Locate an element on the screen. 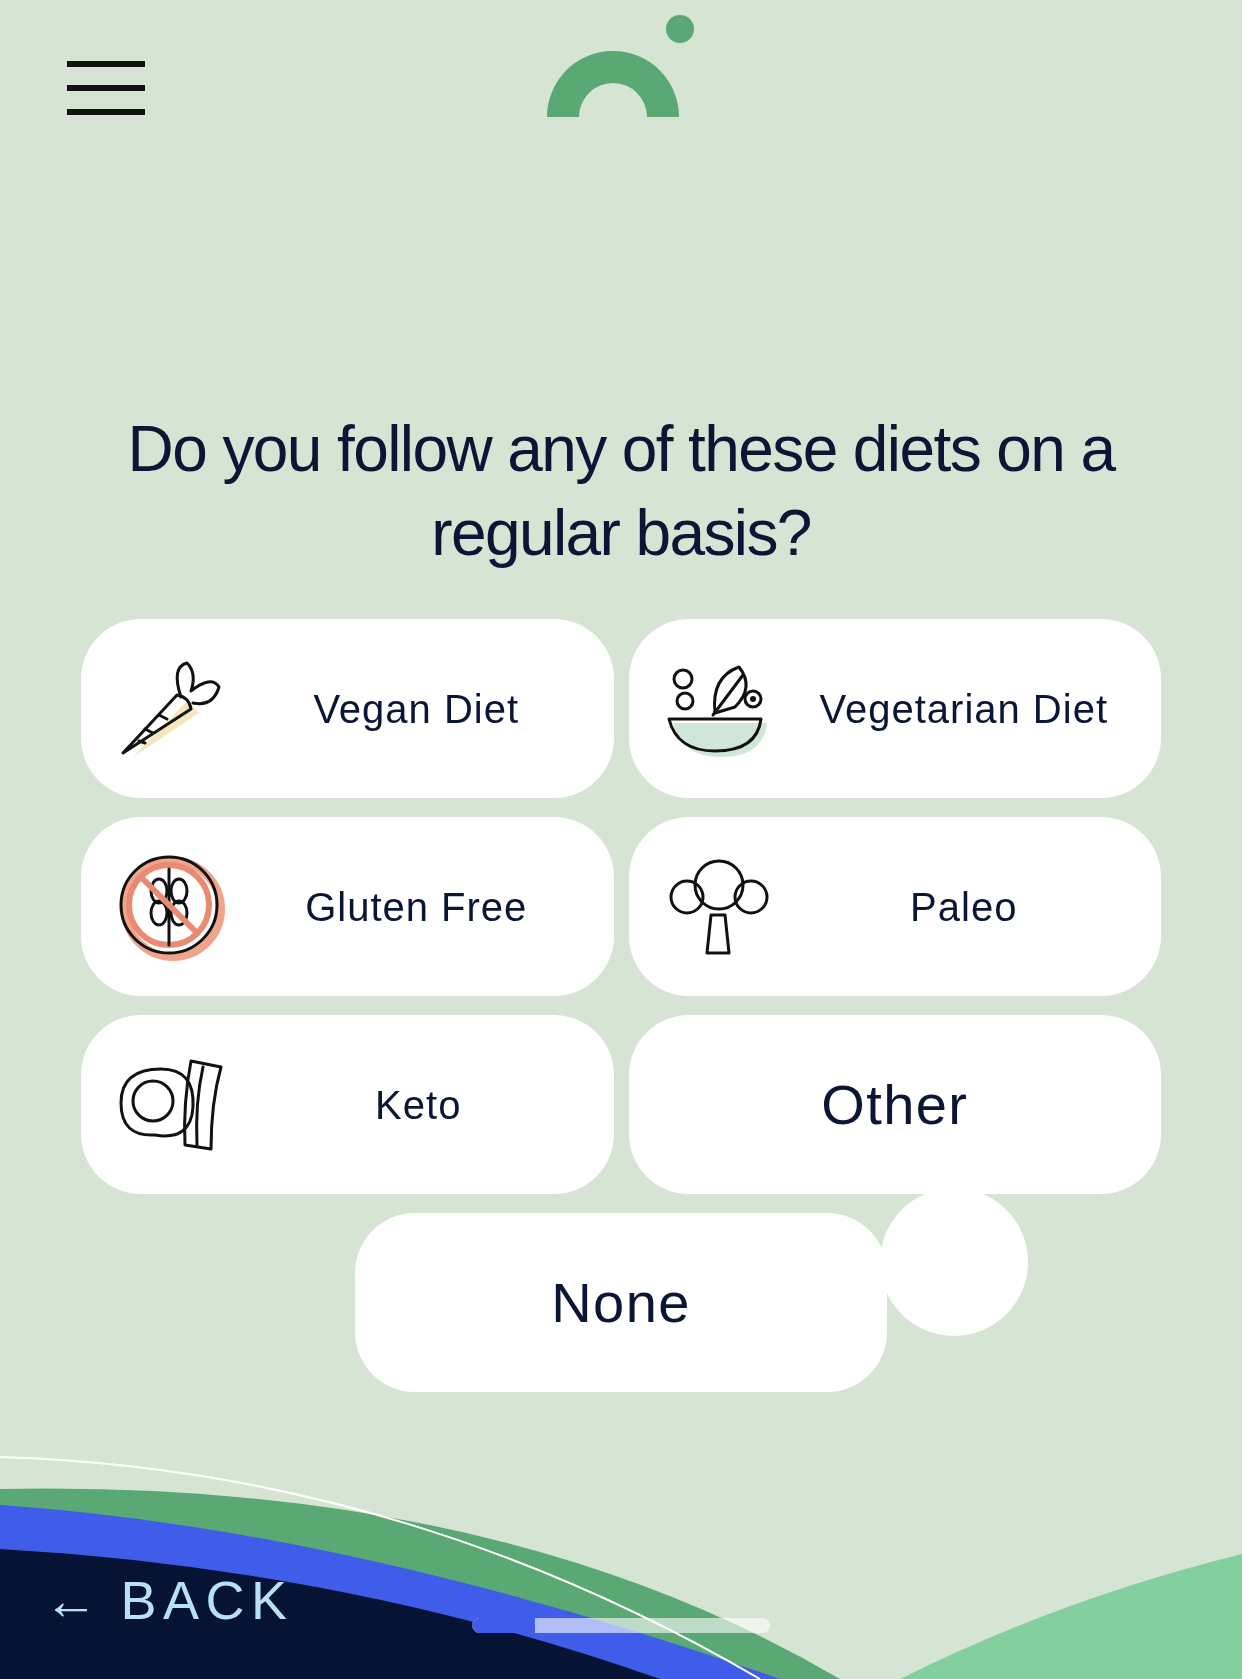 The height and width of the screenshot is (1679, 1242). diet-option: Gluten Free is located at coordinates (347, 906).